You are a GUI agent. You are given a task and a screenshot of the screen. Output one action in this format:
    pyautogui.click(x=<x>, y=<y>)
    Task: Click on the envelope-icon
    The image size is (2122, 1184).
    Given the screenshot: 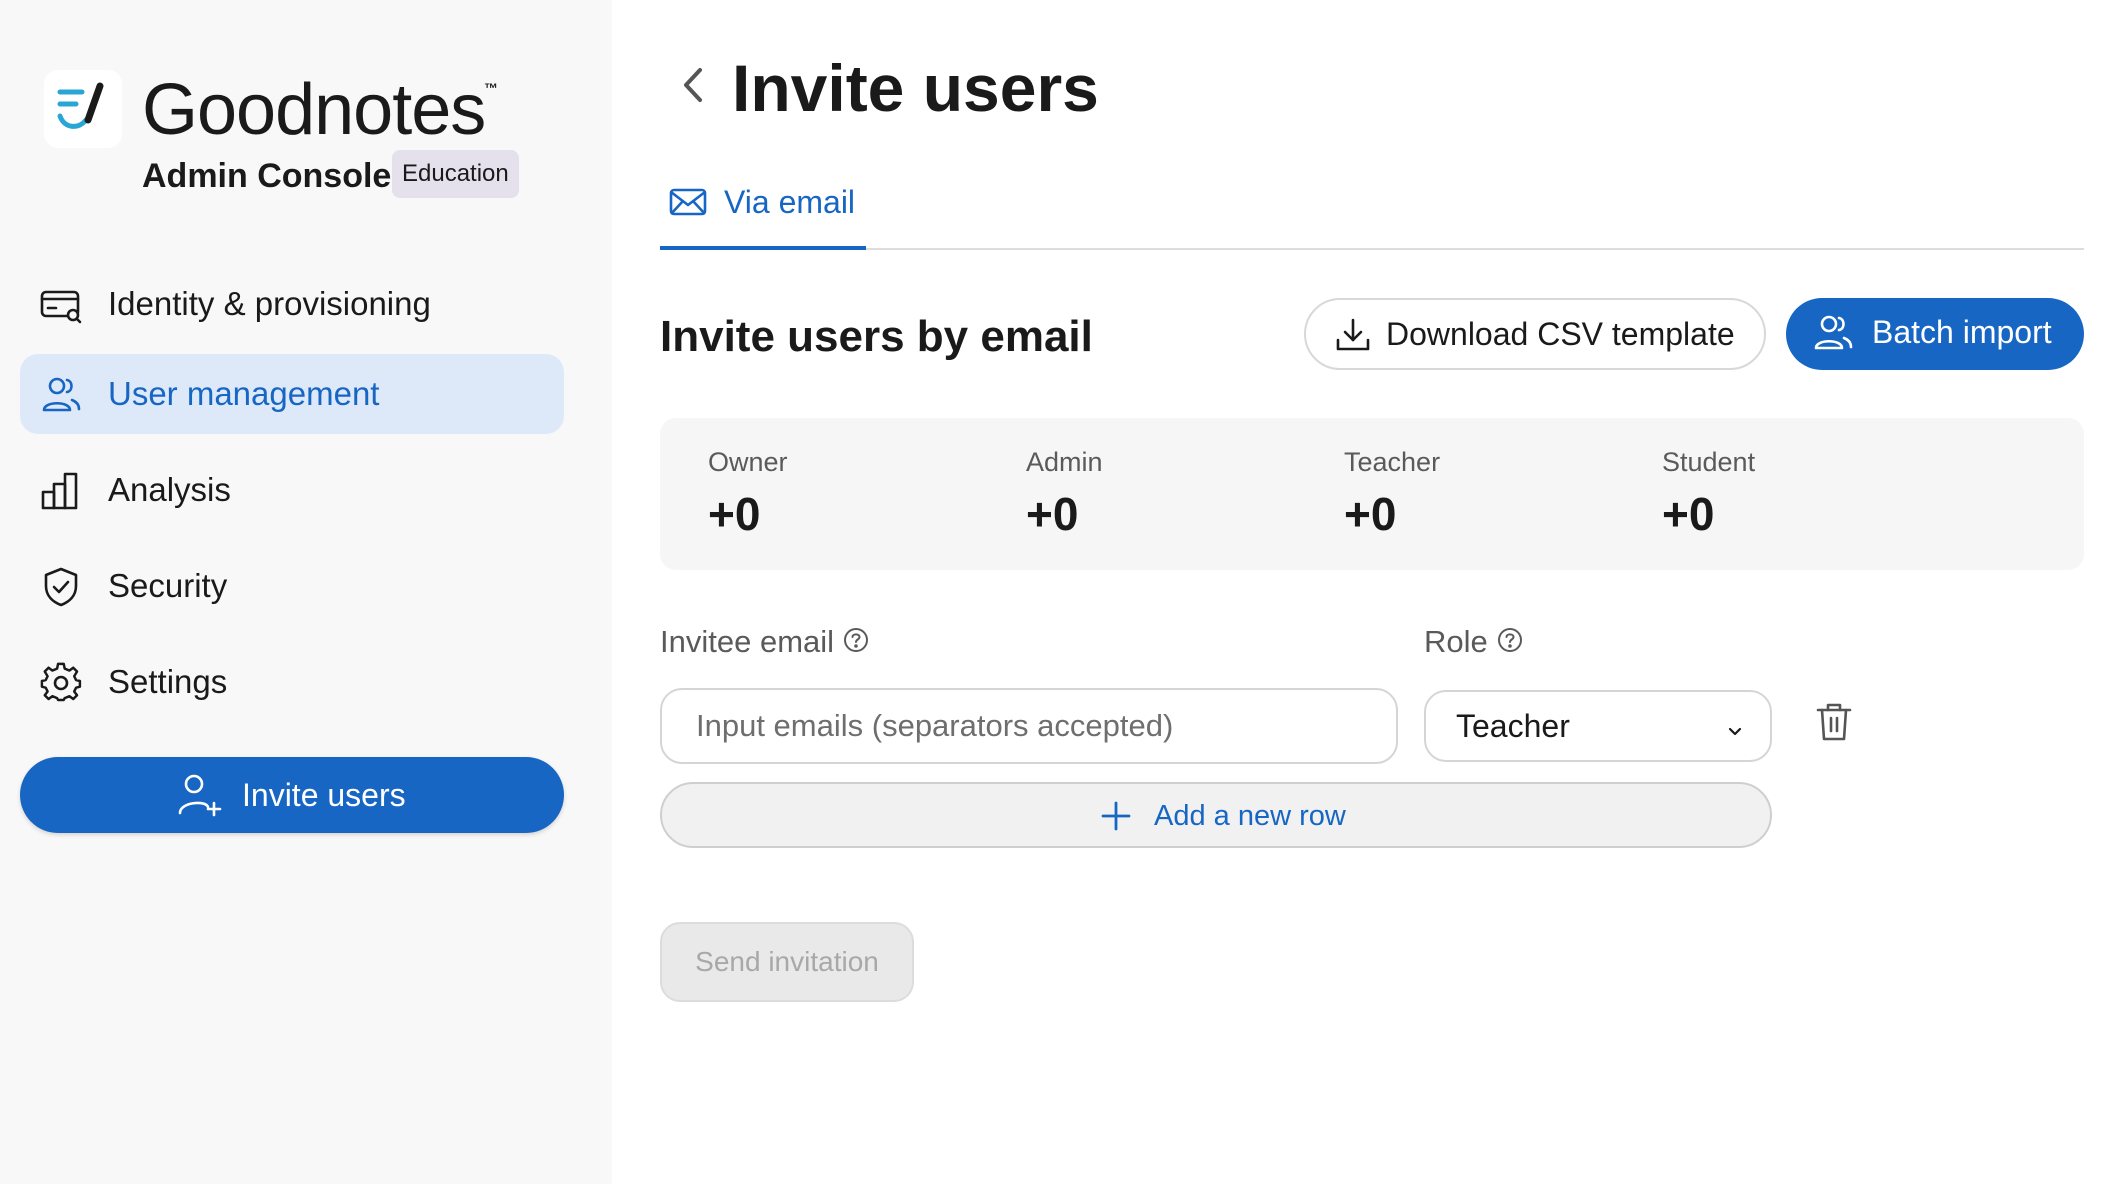 What is the action you would take?
    pyautogui.click(x=688, y=206)
    